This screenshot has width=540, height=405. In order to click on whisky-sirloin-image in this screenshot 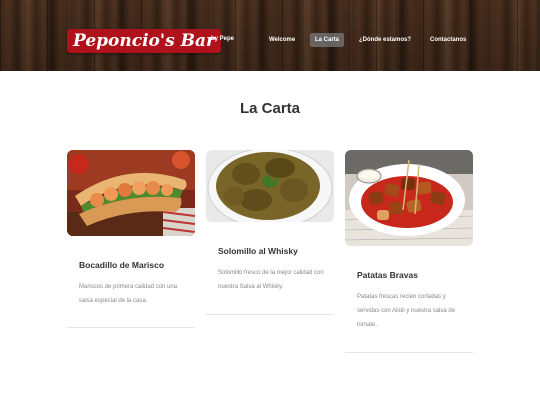, I will do `click(270, 186)`.